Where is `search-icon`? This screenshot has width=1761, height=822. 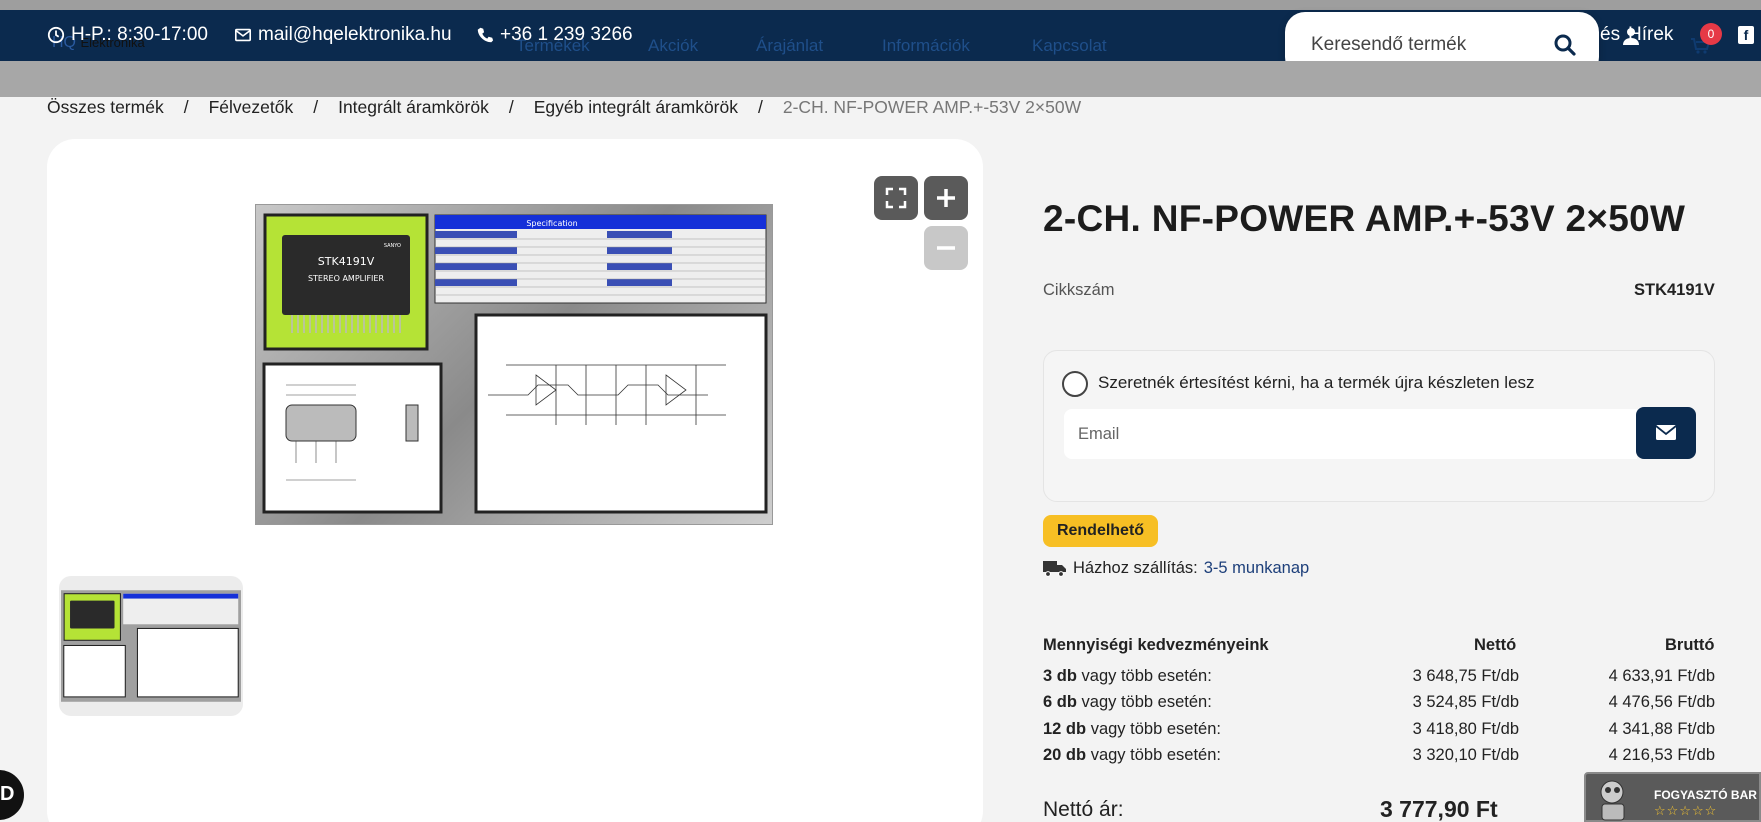 search-icon is located at coordinates (1565, 45).